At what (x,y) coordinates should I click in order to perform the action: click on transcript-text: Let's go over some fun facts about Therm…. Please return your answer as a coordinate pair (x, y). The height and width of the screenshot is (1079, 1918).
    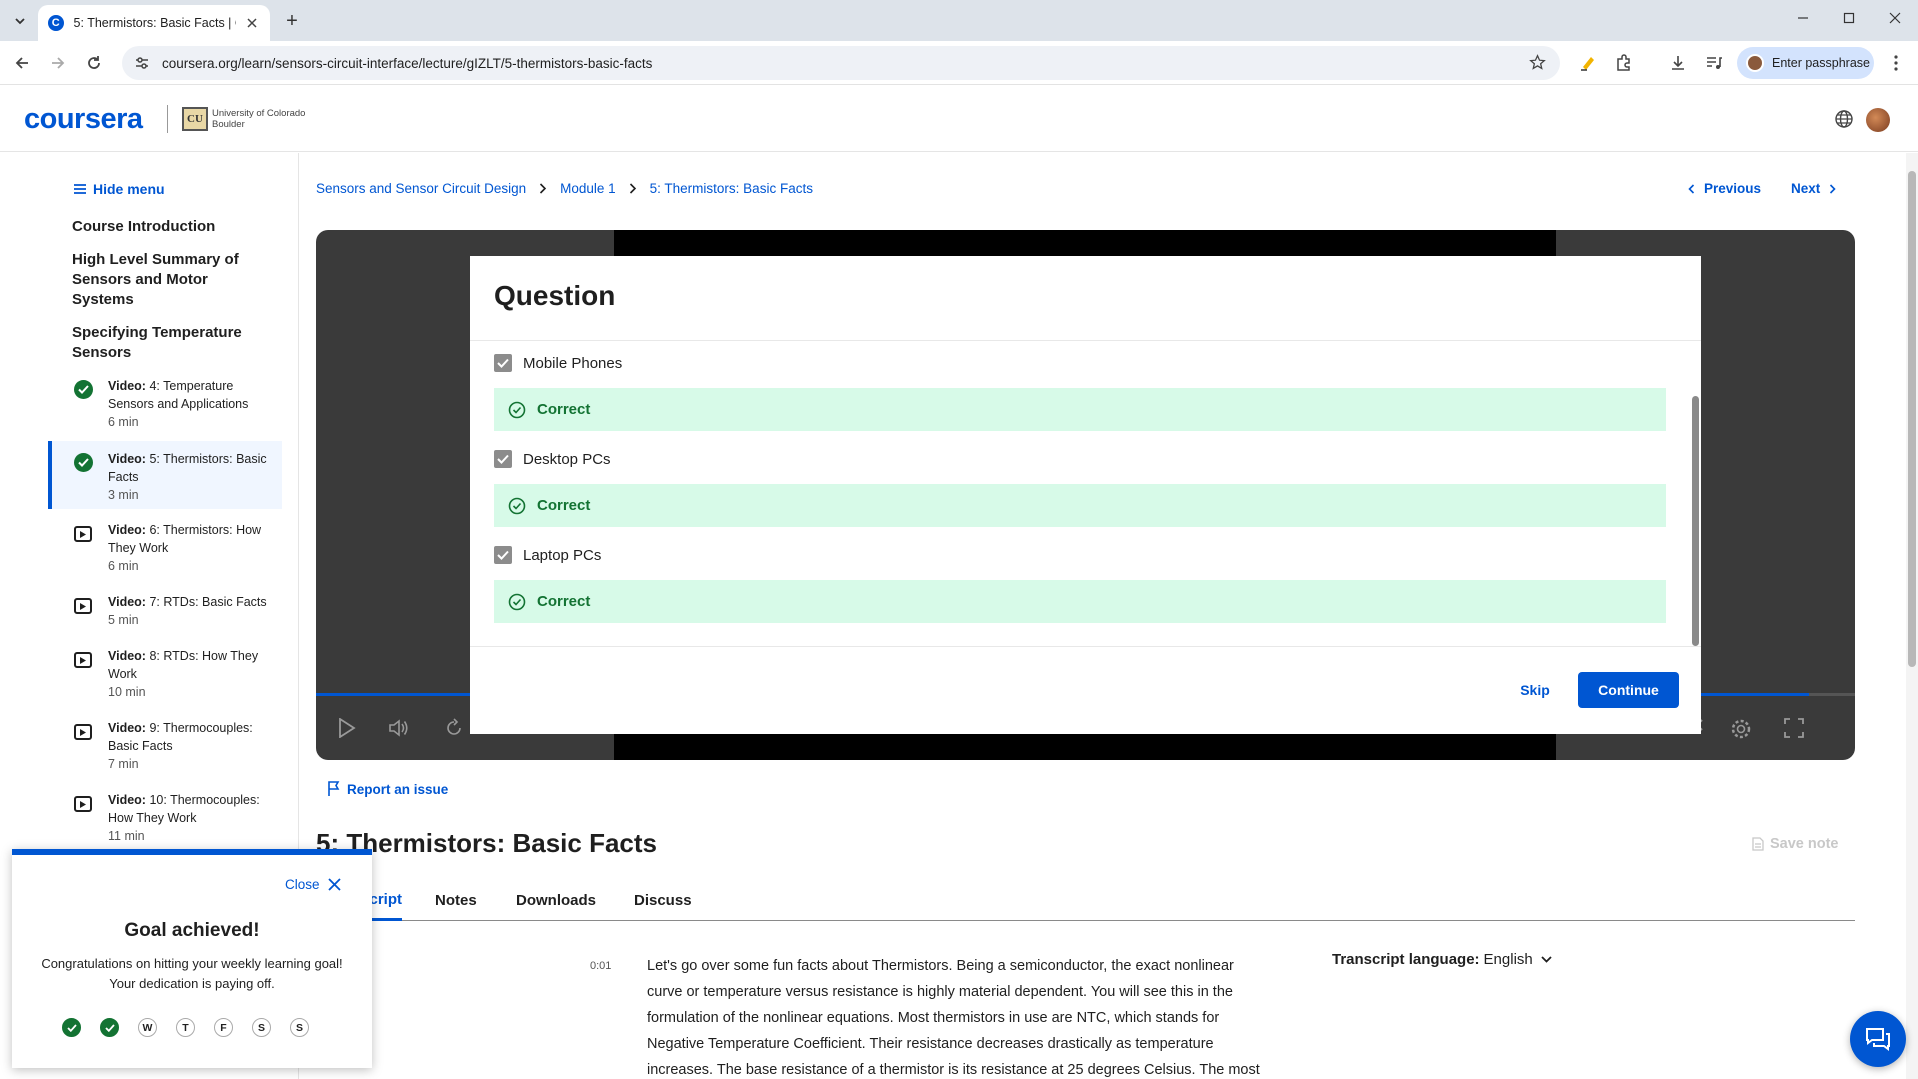
    Looking at the image, I should click on (953, 1018).